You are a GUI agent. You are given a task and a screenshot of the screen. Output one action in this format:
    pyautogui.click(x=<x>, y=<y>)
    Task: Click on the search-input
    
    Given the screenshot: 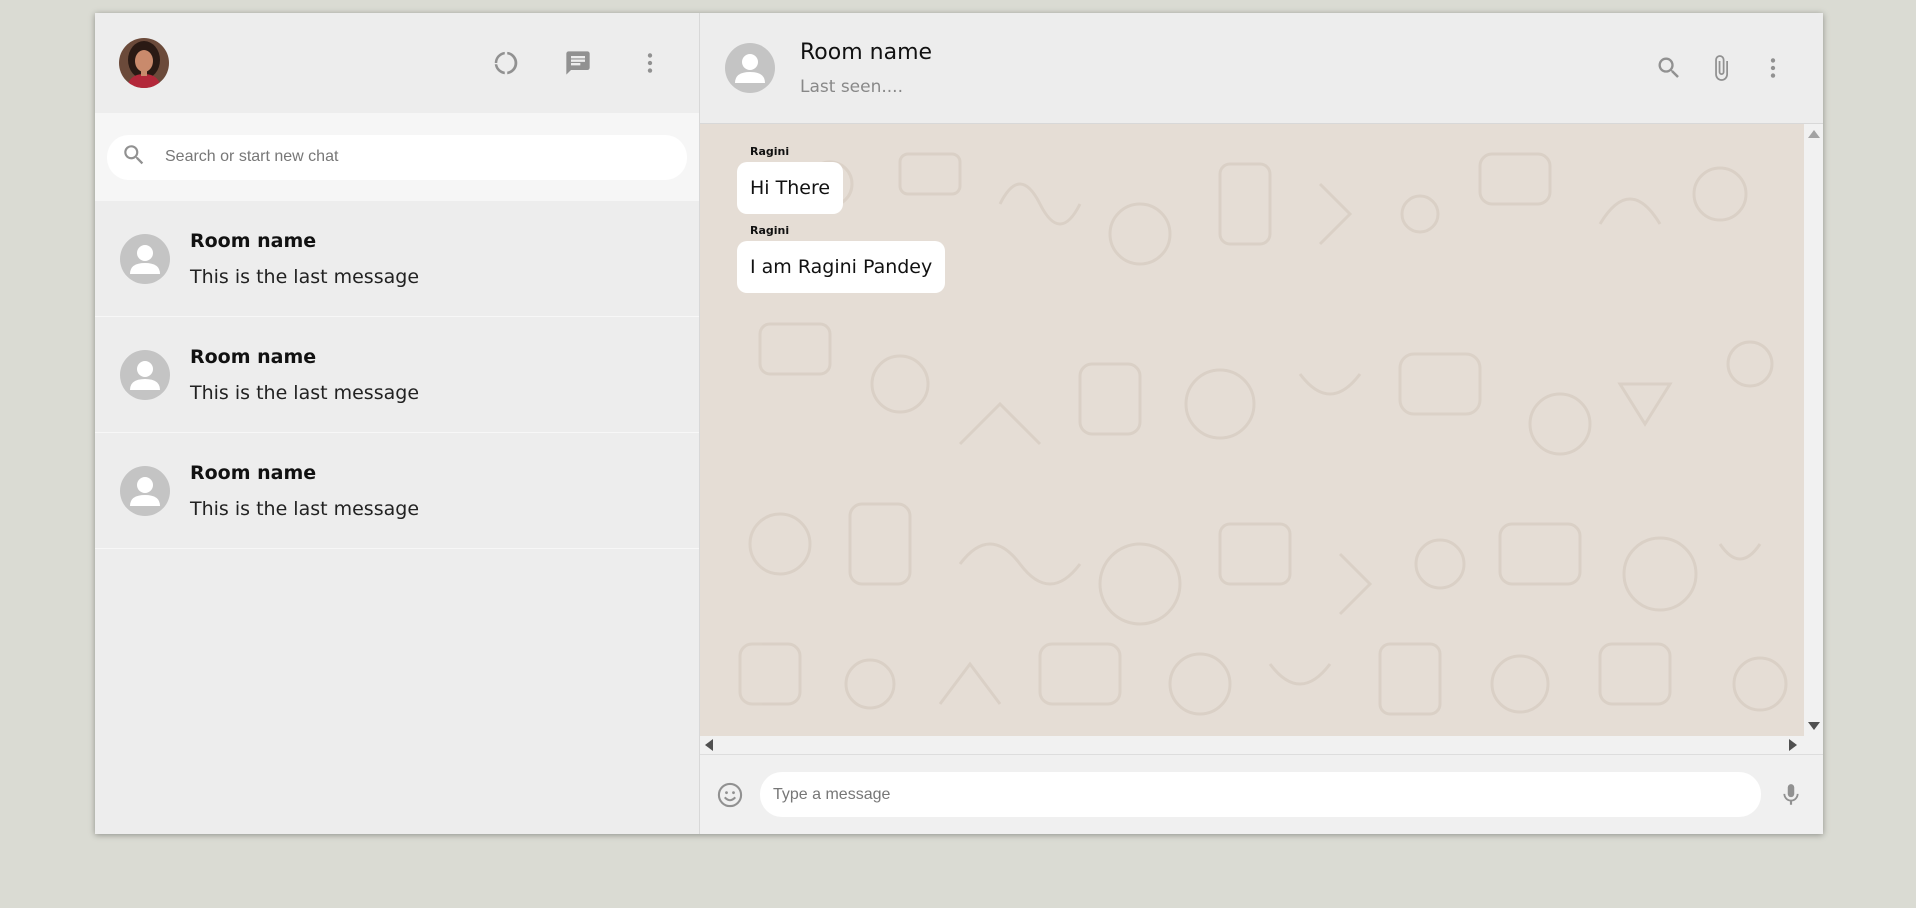 What is the action you would take?
    pyautogui.click(x=426, y=157)
    